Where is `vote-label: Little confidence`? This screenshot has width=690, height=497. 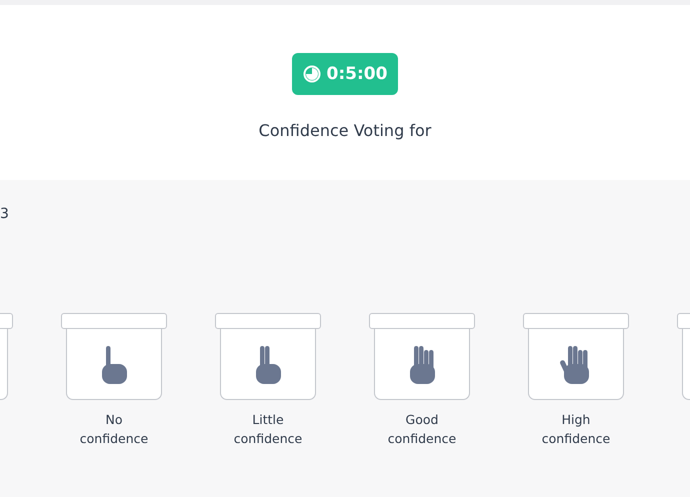
vote-label: Little confidence is located at coordinates (268, 429).